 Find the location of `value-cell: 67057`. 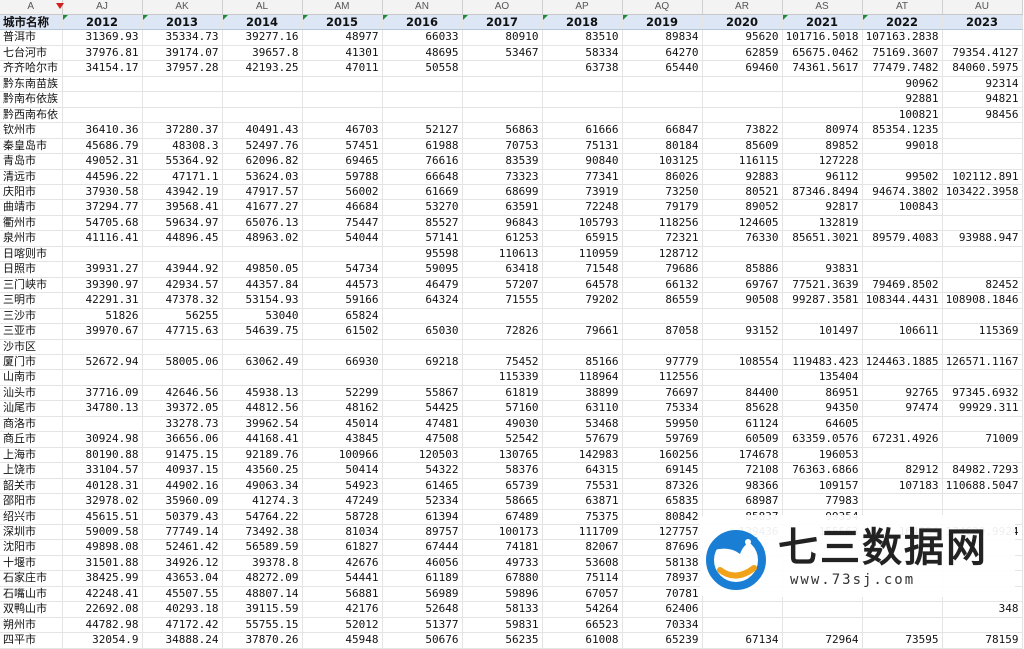

value-cell: 67057 is located at coordinates (582, 594).